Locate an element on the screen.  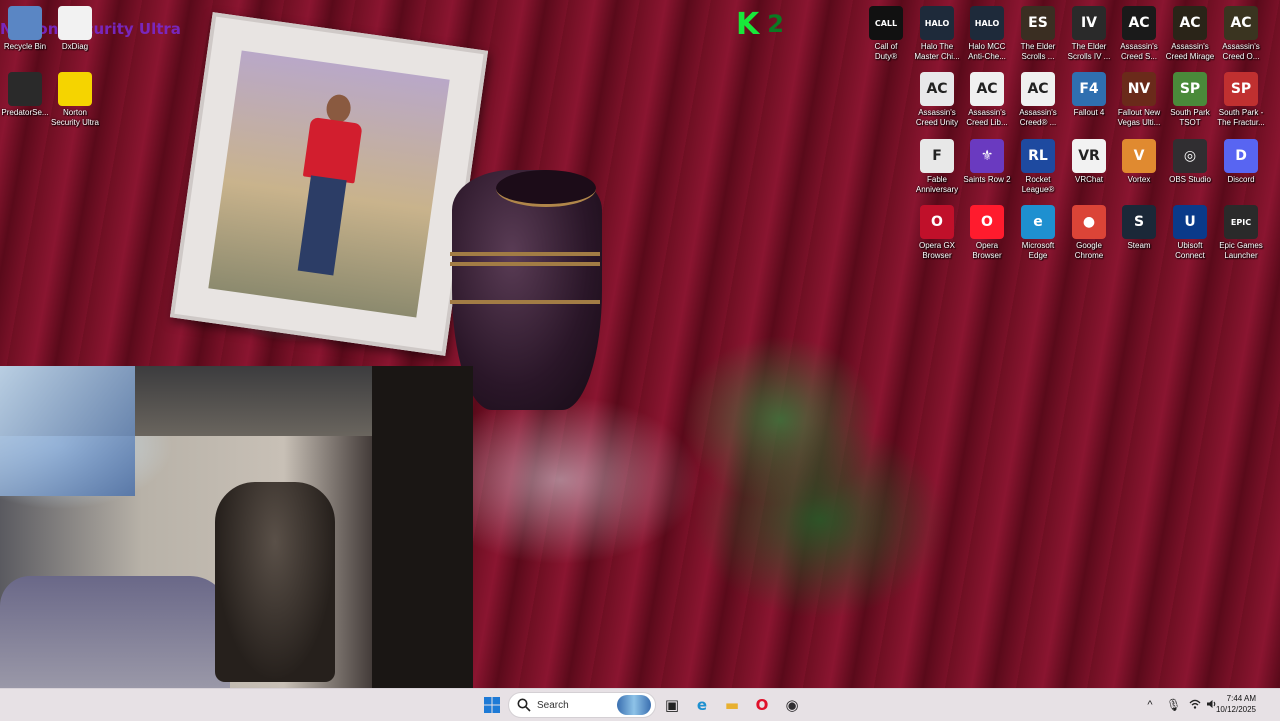
south-park-tsot-icon: SP is located at coordinates (1190, 89).